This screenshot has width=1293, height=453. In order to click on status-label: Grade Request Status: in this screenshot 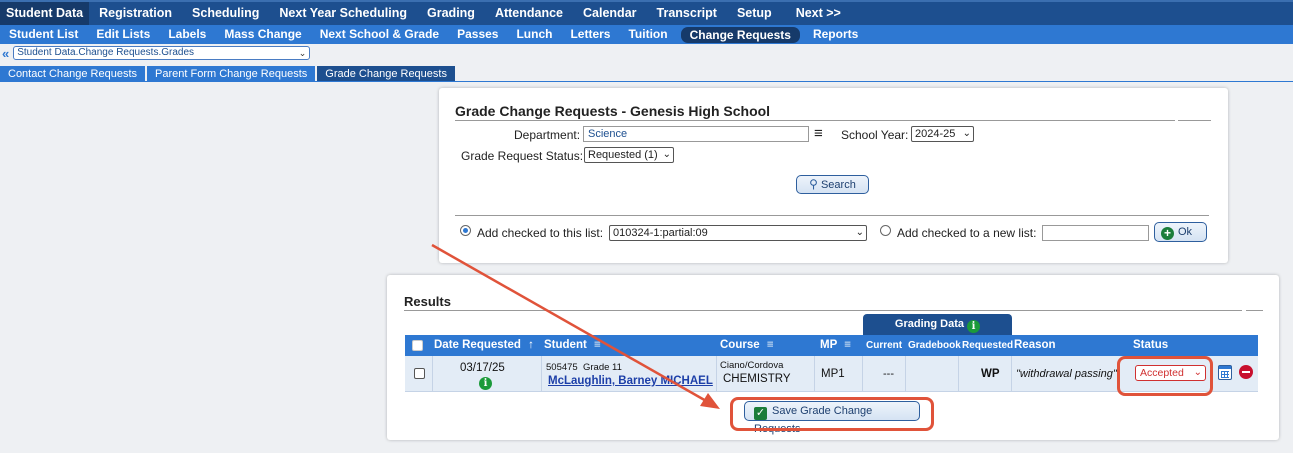, I will do `click(522, 156)`.